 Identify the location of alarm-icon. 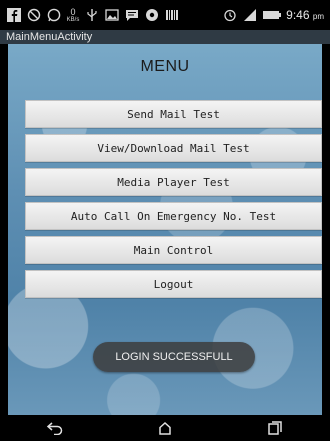
(230, 15).